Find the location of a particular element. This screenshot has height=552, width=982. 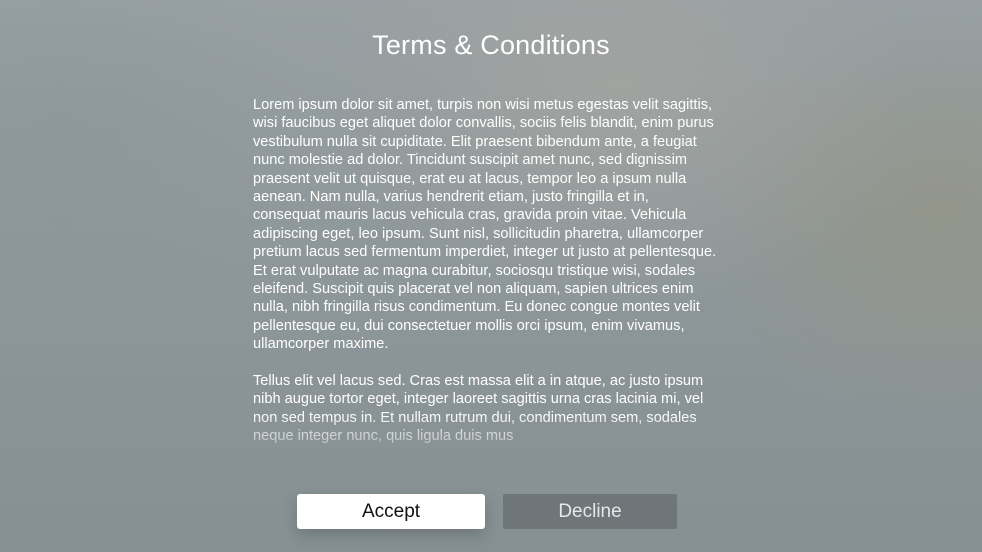

page-title: Terms & Conditions is located at coordinates (491, 45).